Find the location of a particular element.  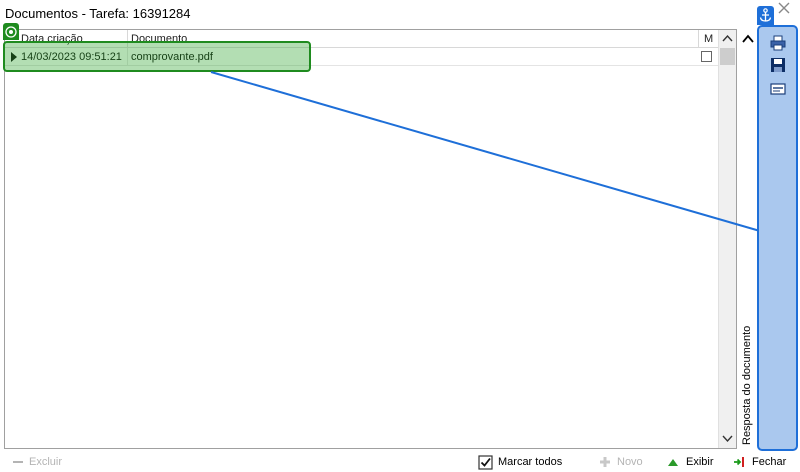

save-icon is located at coordinates (778, 65).